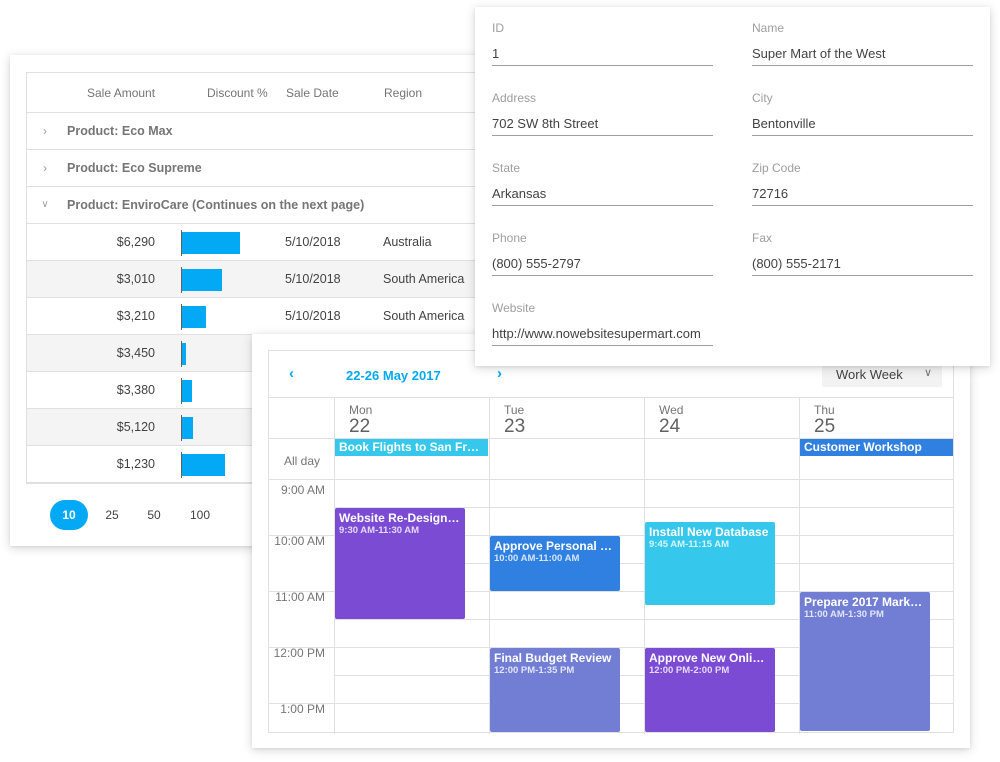  I want to click on city-input: Bentonville, so click(862, 126).